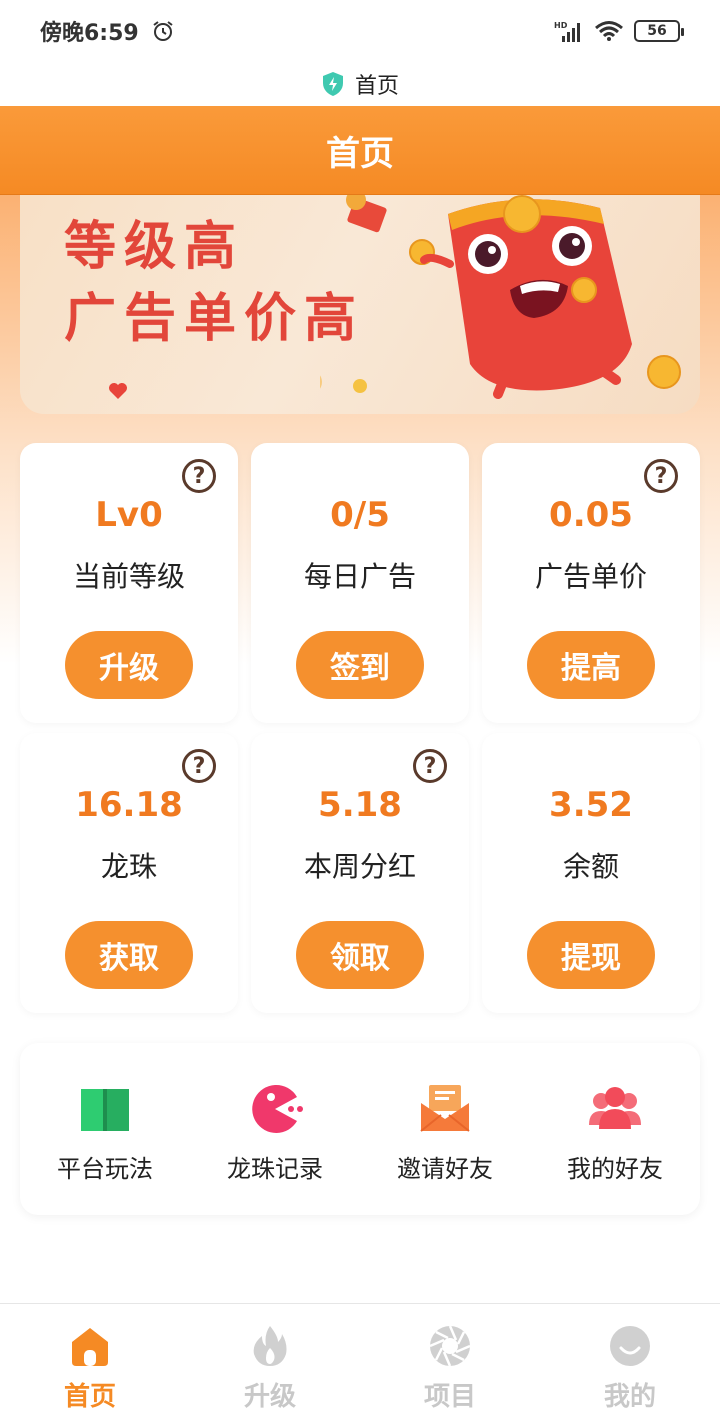  Describe the element at coordinates (270, 1346) in the screenshot. I see `fire-icon` at that location.